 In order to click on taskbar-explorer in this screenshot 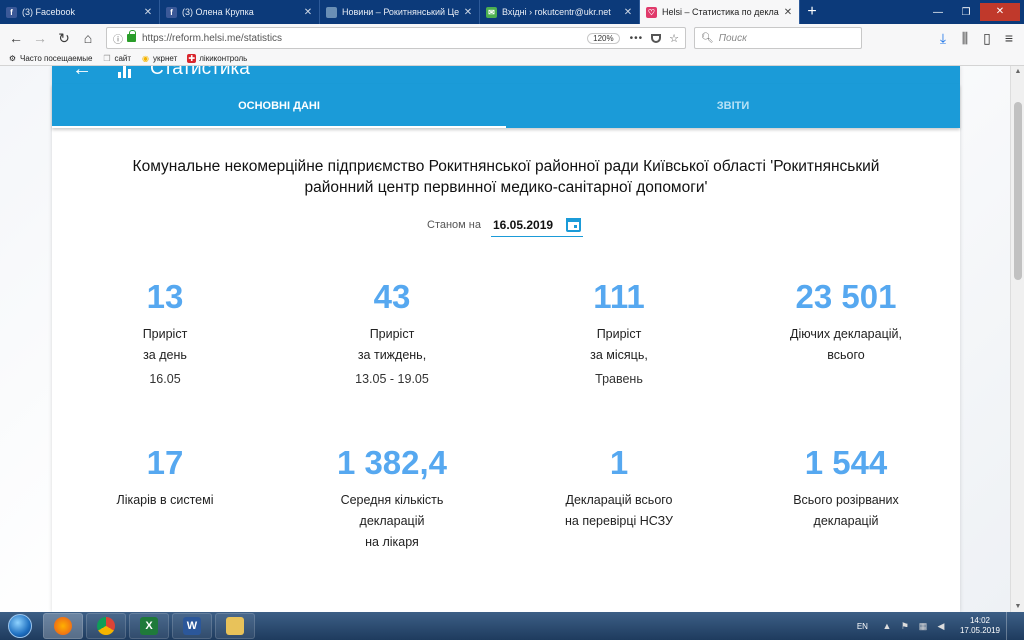, I will do `click(235, 626)`.